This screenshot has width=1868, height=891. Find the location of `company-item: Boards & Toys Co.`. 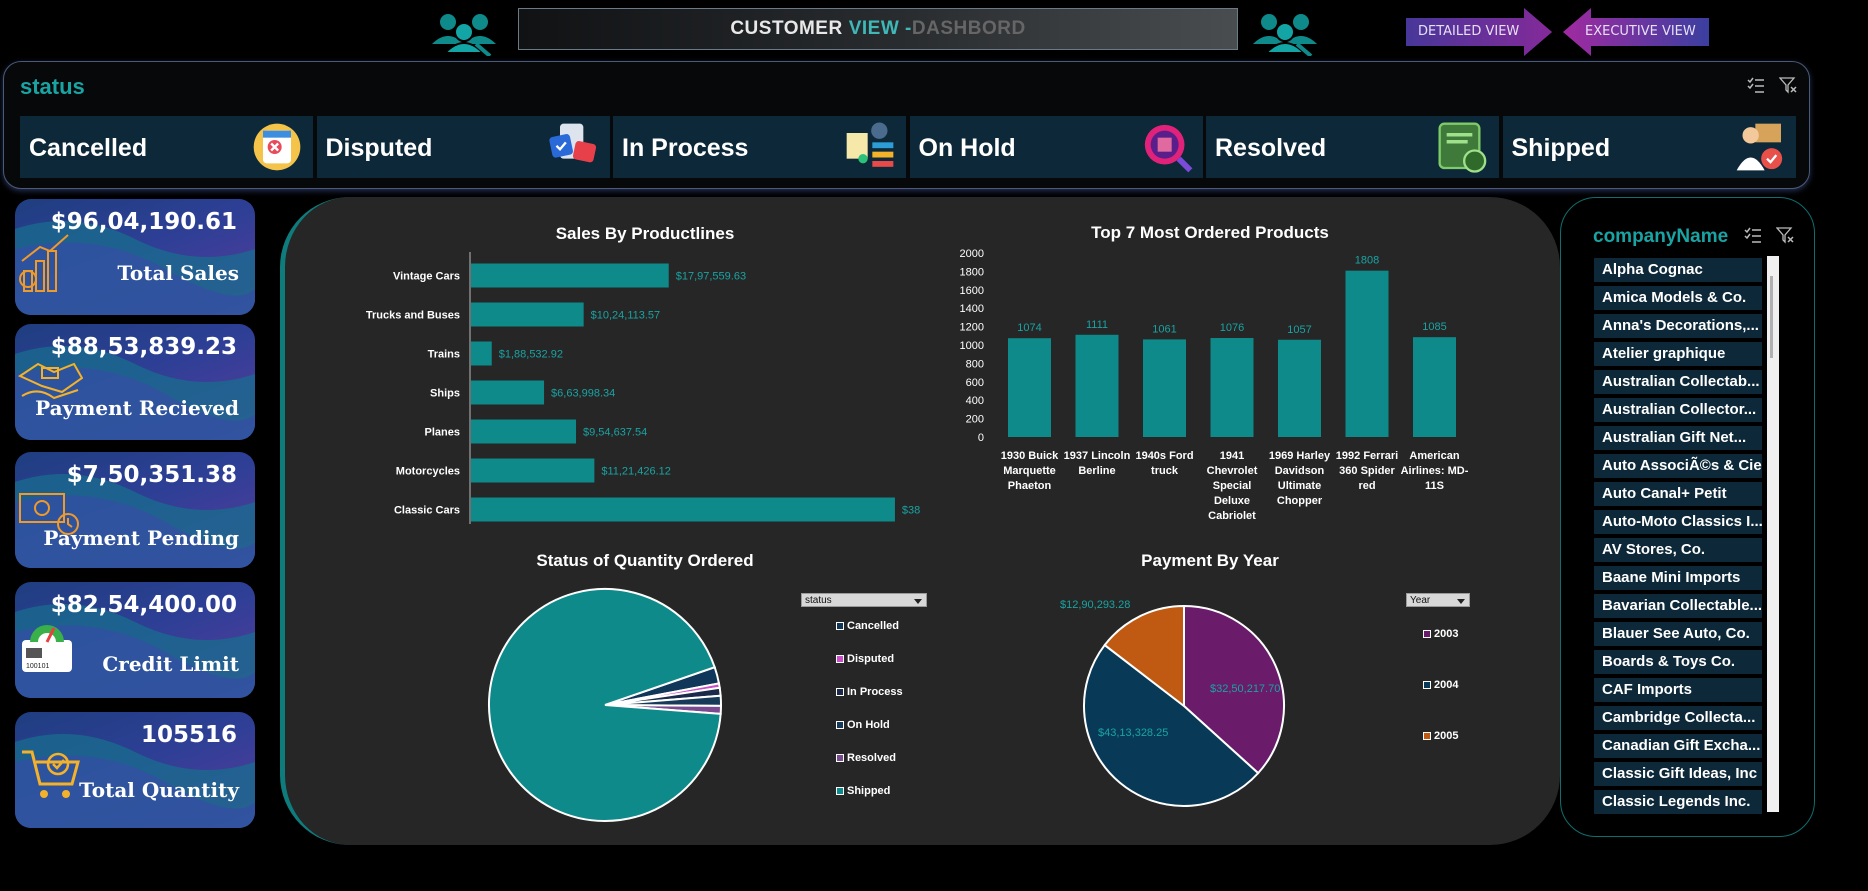

company-item: Boards & Toys Co. is located at coordinates (1678, 662).